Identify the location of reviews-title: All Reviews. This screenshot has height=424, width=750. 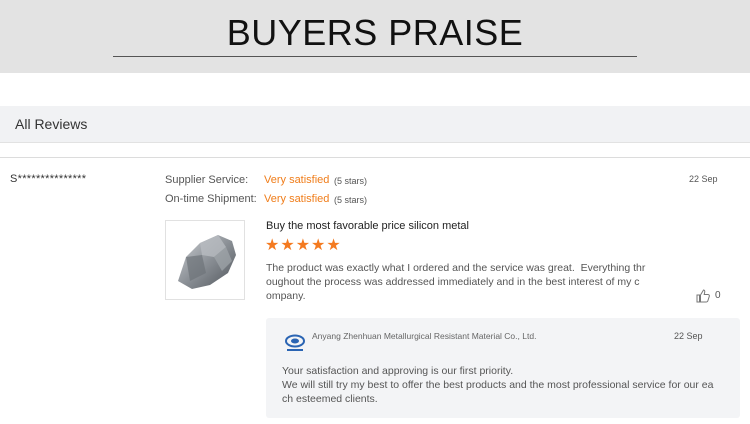
(51, 124).